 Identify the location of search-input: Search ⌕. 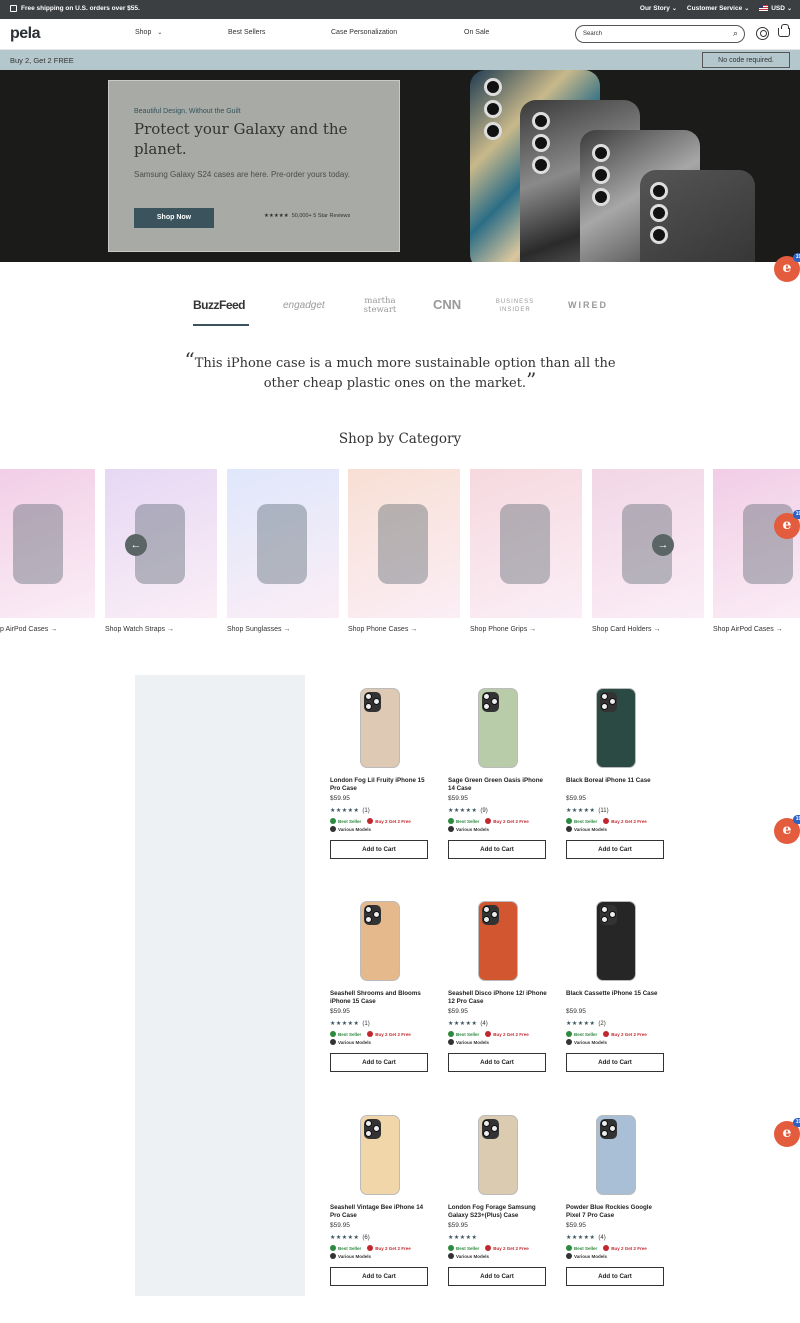
(660, 34).